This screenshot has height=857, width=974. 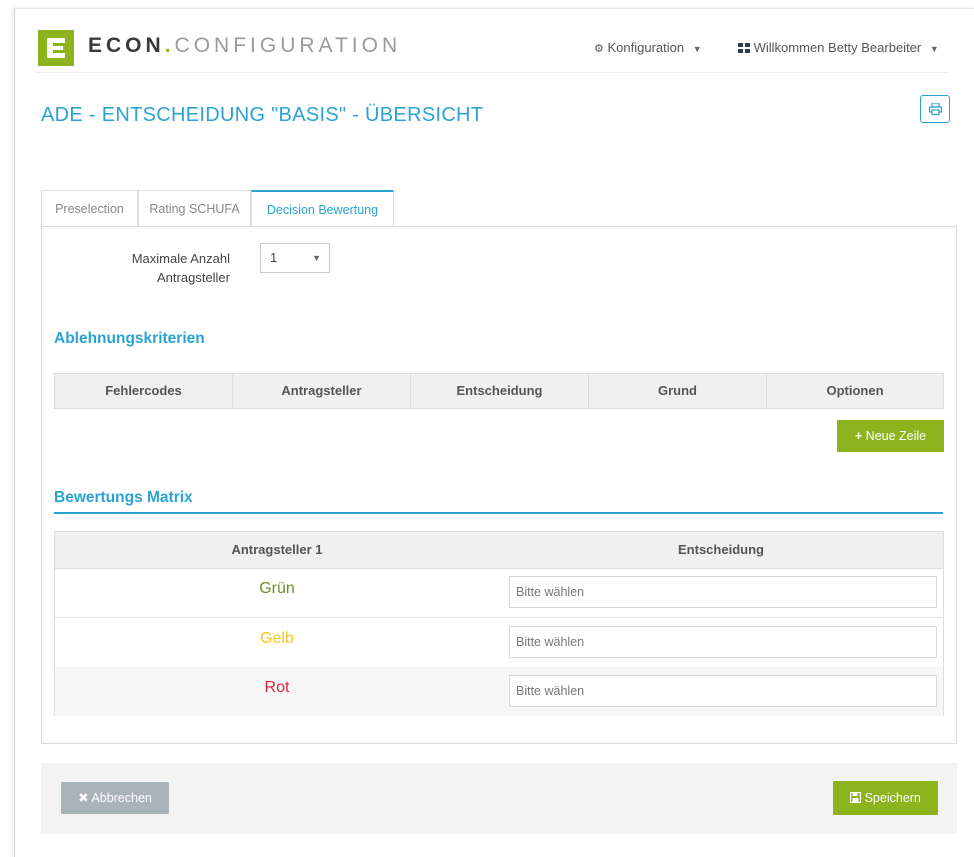 I want to click on save-icon, so click(x=857, y=798).